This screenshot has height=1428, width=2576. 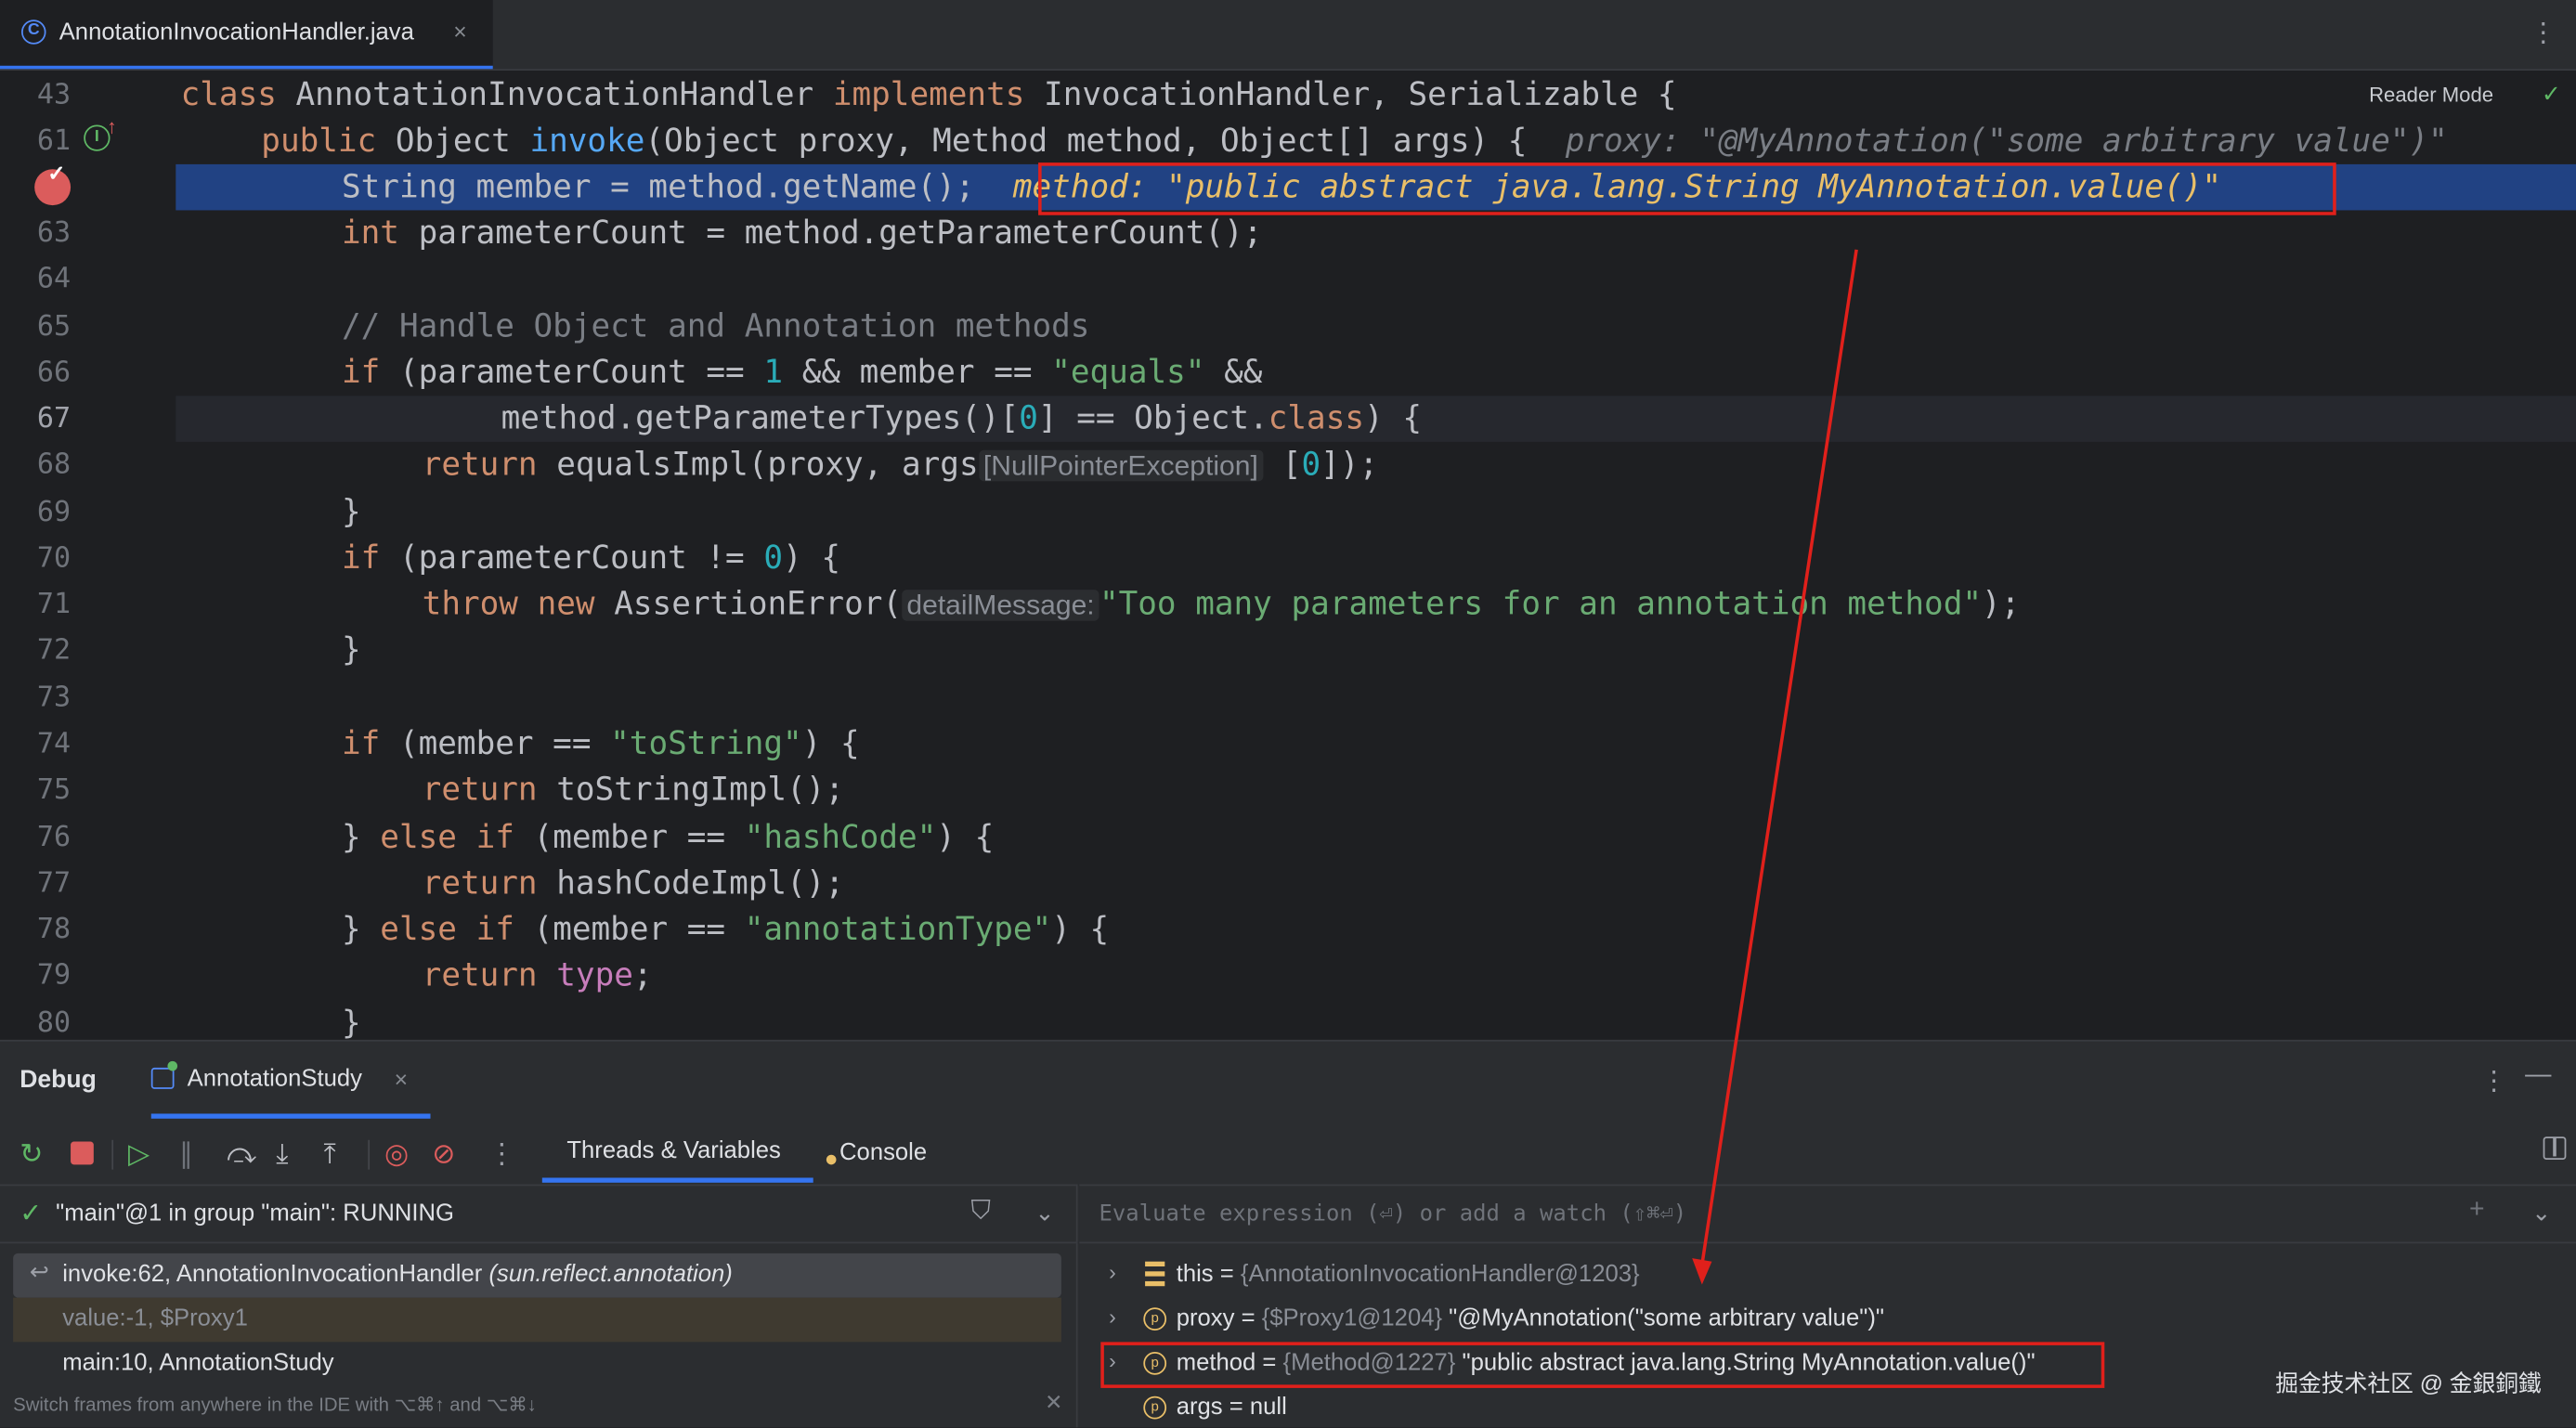 What do you see at coordinates (537, 1320) in the screenshot?
I see `stack-frame: value:-1, $Proxy1` at bounding box center [537, 1320].